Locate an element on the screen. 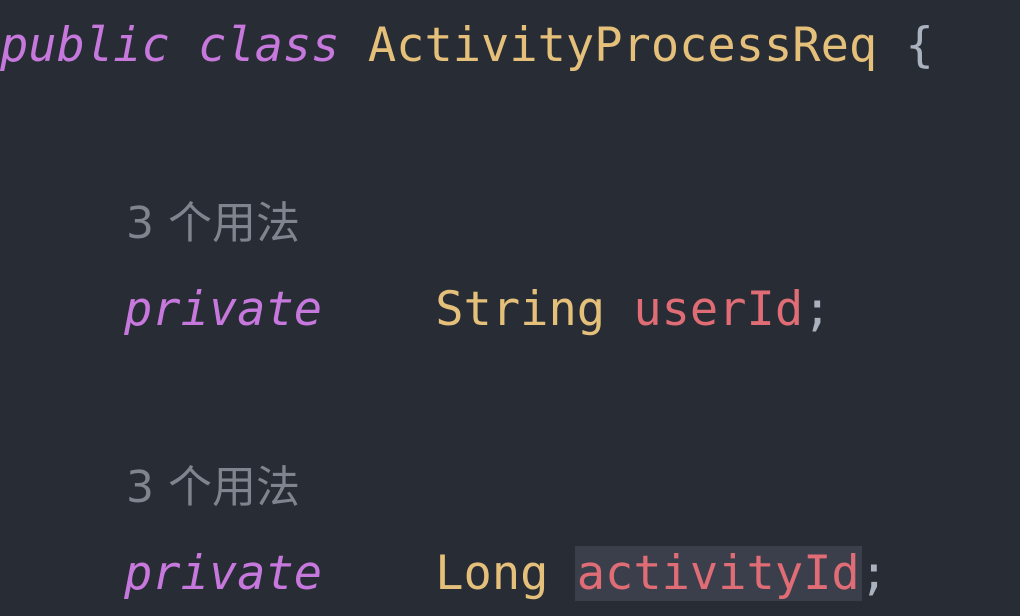 The width and height of the screenshot is (1020, 616). type-string: String is located at coordinates (520, 309).